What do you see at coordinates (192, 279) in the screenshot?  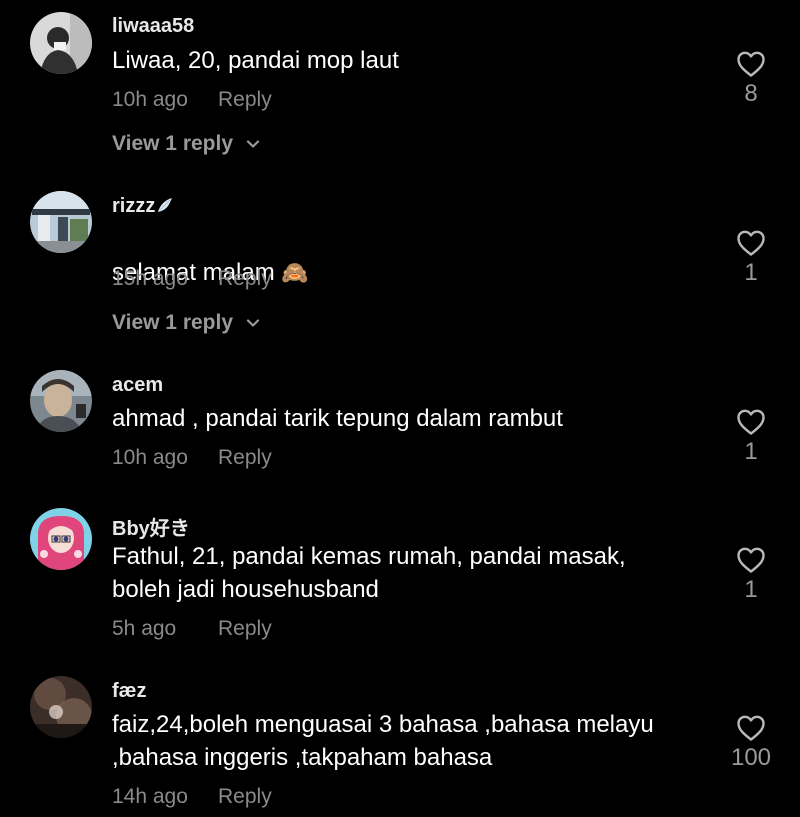 I see `comment-meta: 15h ago Reply` at bounding box center [192, 279].